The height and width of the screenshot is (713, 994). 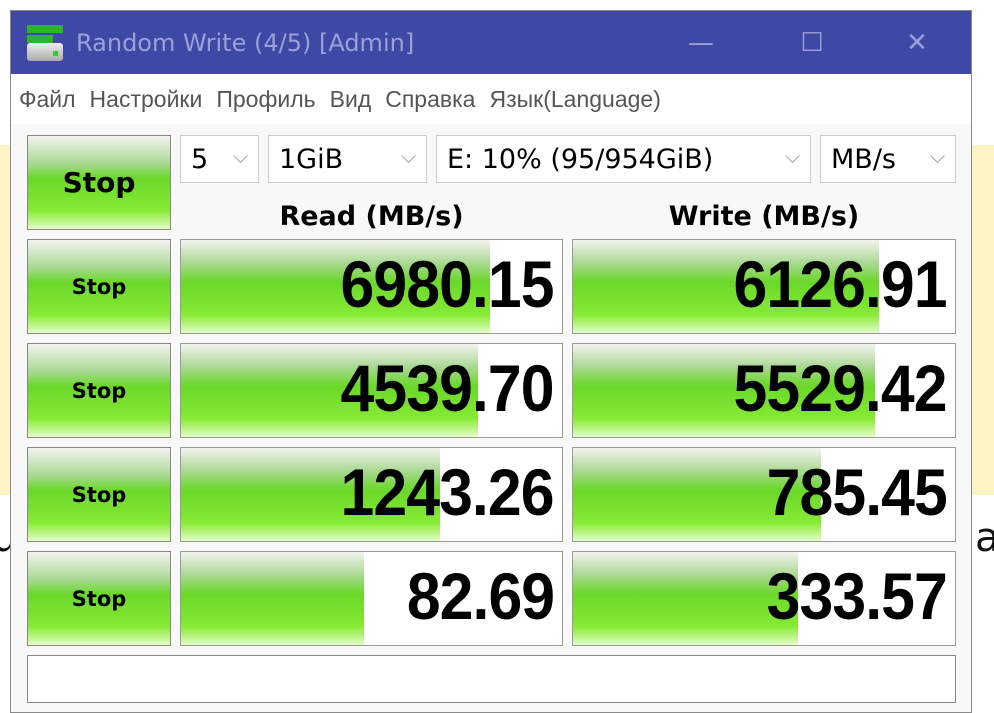 I want to click on menu-help: Справка, so click(x=430, y=99).